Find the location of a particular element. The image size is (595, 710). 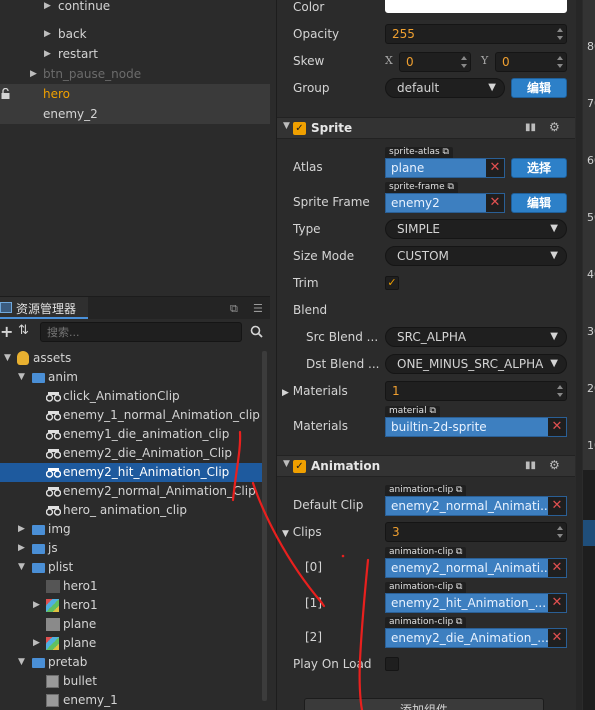

tree-item-clip: click_AnimationClip is located at coordinates (131, 396).